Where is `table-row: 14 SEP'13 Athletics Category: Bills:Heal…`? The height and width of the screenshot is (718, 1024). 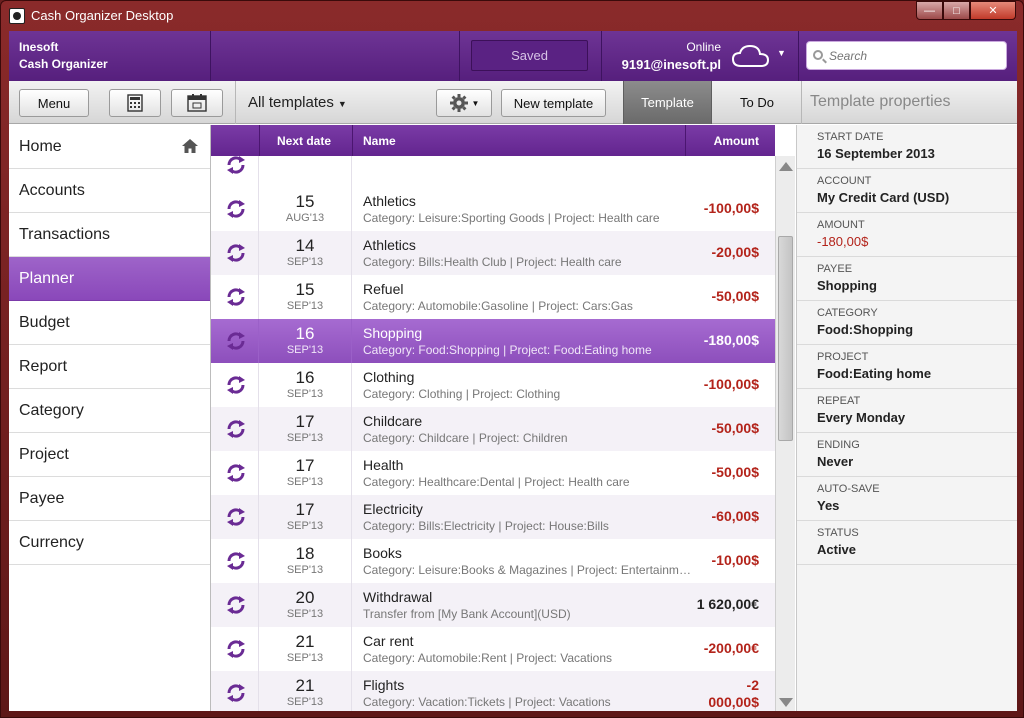 table-row: 14 SEP'13 Athletics Category: Bills:Heal… is located at coordinates (493, 253).